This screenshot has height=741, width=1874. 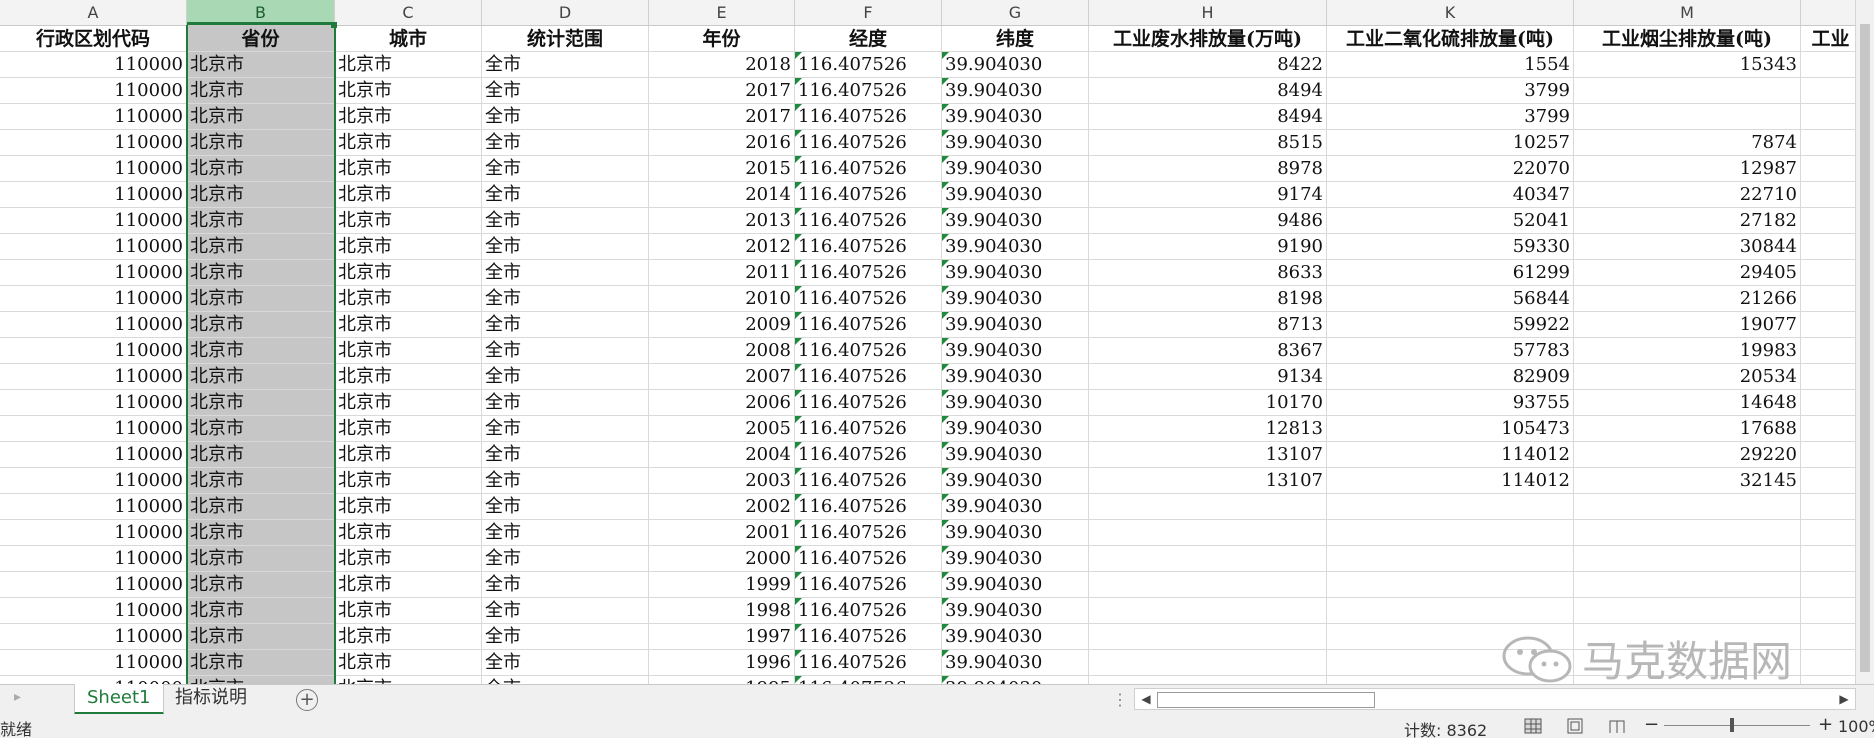 I want to click on cell: 2004, so click(x=722, y=455).